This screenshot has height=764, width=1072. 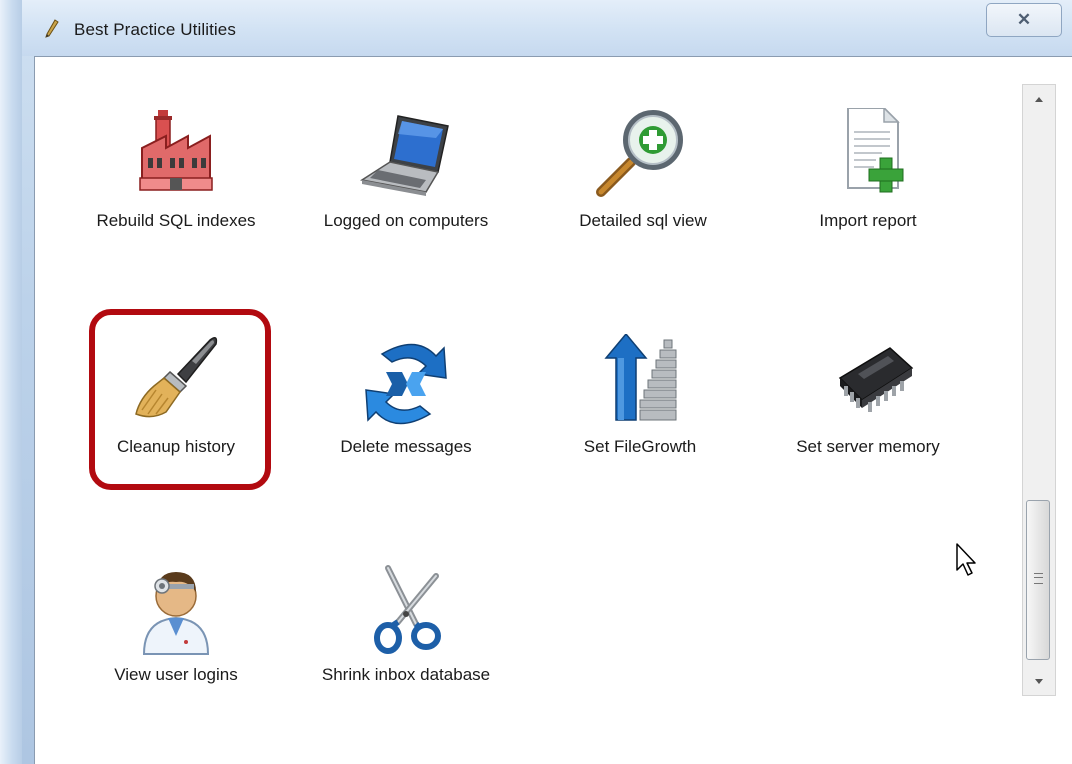 I want to click on utility-set-filegrowth: Set FileGrowth, so click(x=640, y=409).